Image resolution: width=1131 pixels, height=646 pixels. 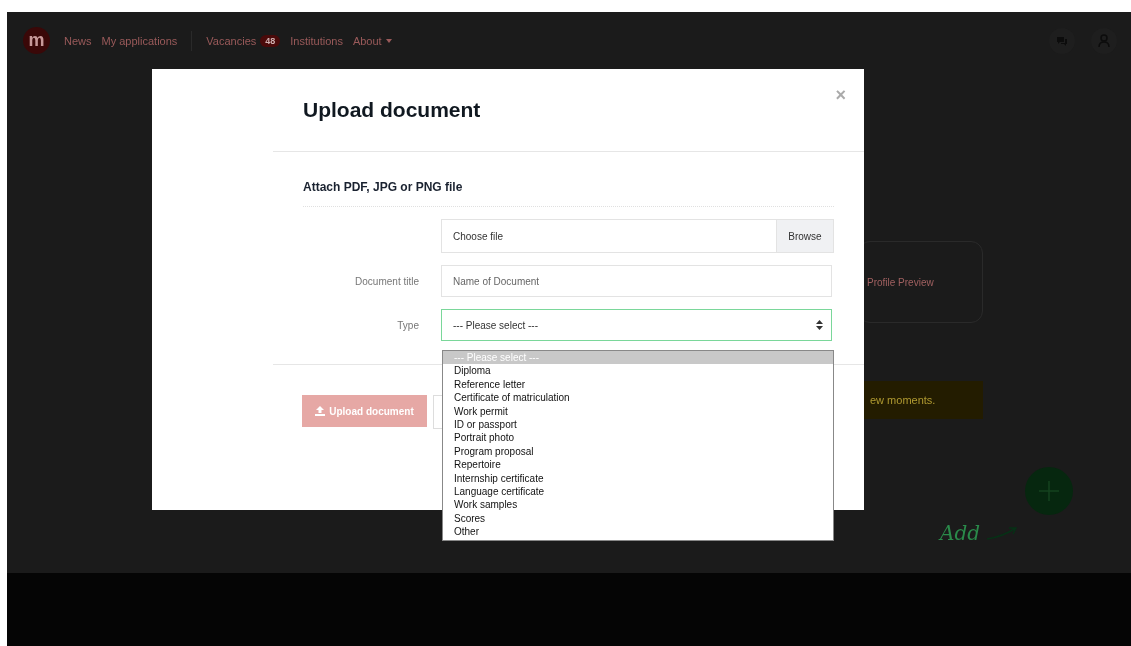 I want to click on dropdown-option: Language certificate, so click(x=638, y=491).